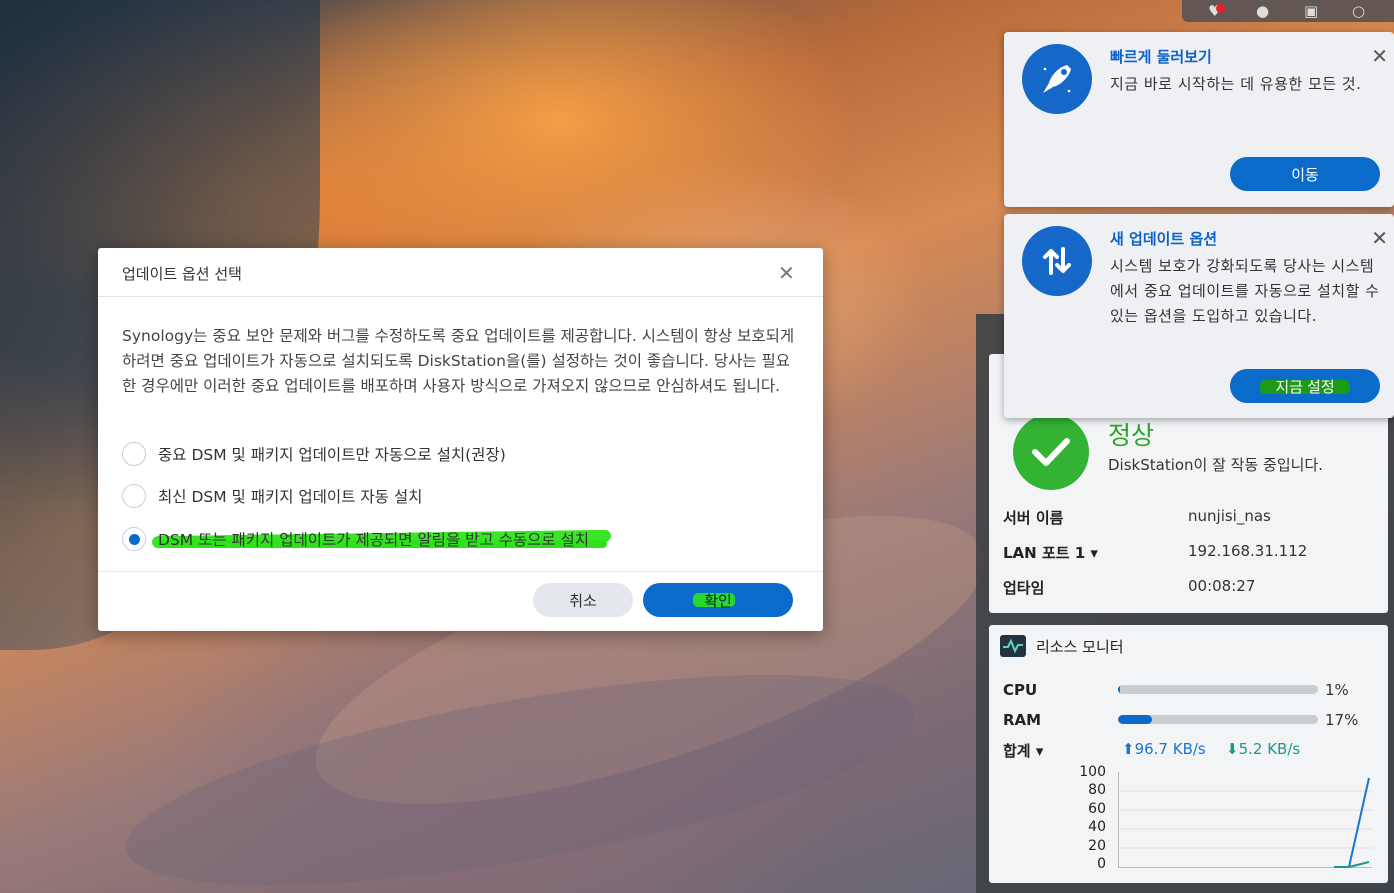 The height and width of the screenshot is (893, 1394). Describe the element at coordinates (1020, 690) in the screenshot. I see `cpu-label: CPU` at that location.